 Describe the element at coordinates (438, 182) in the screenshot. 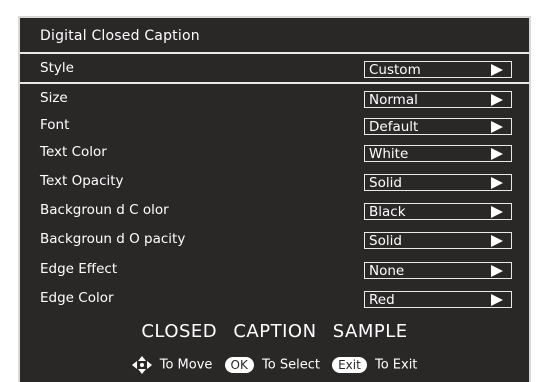

I see `text-opacity-selector: Solid` at that location.